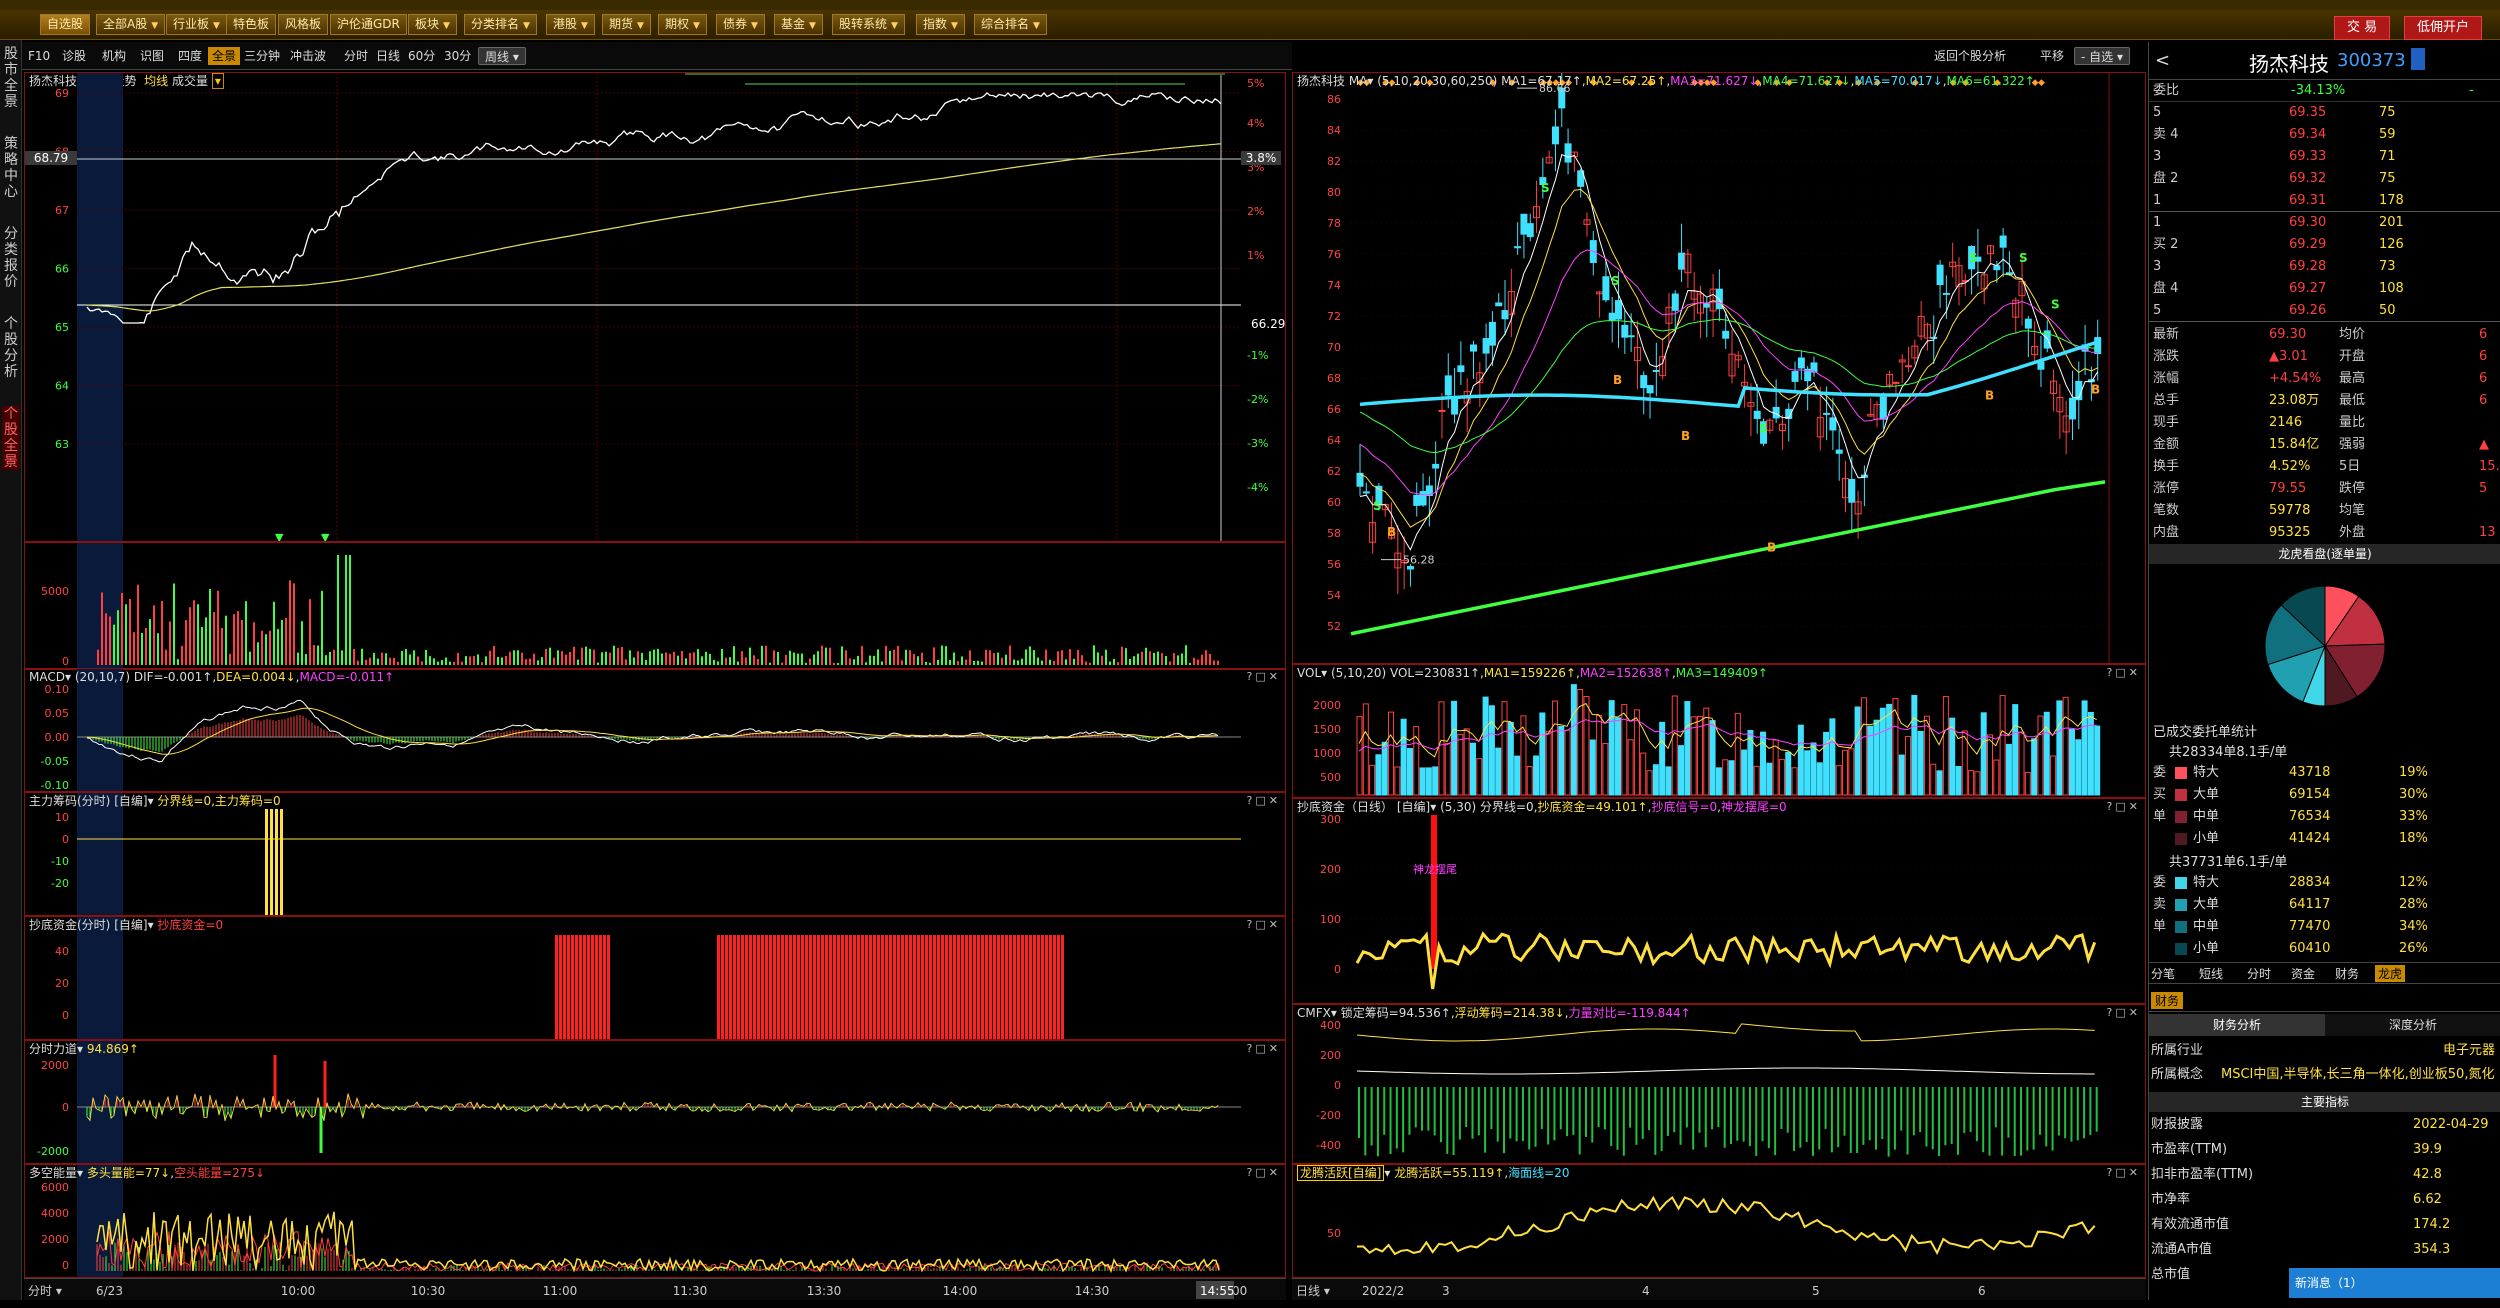 The image size is (2500, 1308). What do you see at coordinates (2390, 973) in the screenshot?
I see `quote-tab-5: 龙虎` at bounding box center [2390, 973].